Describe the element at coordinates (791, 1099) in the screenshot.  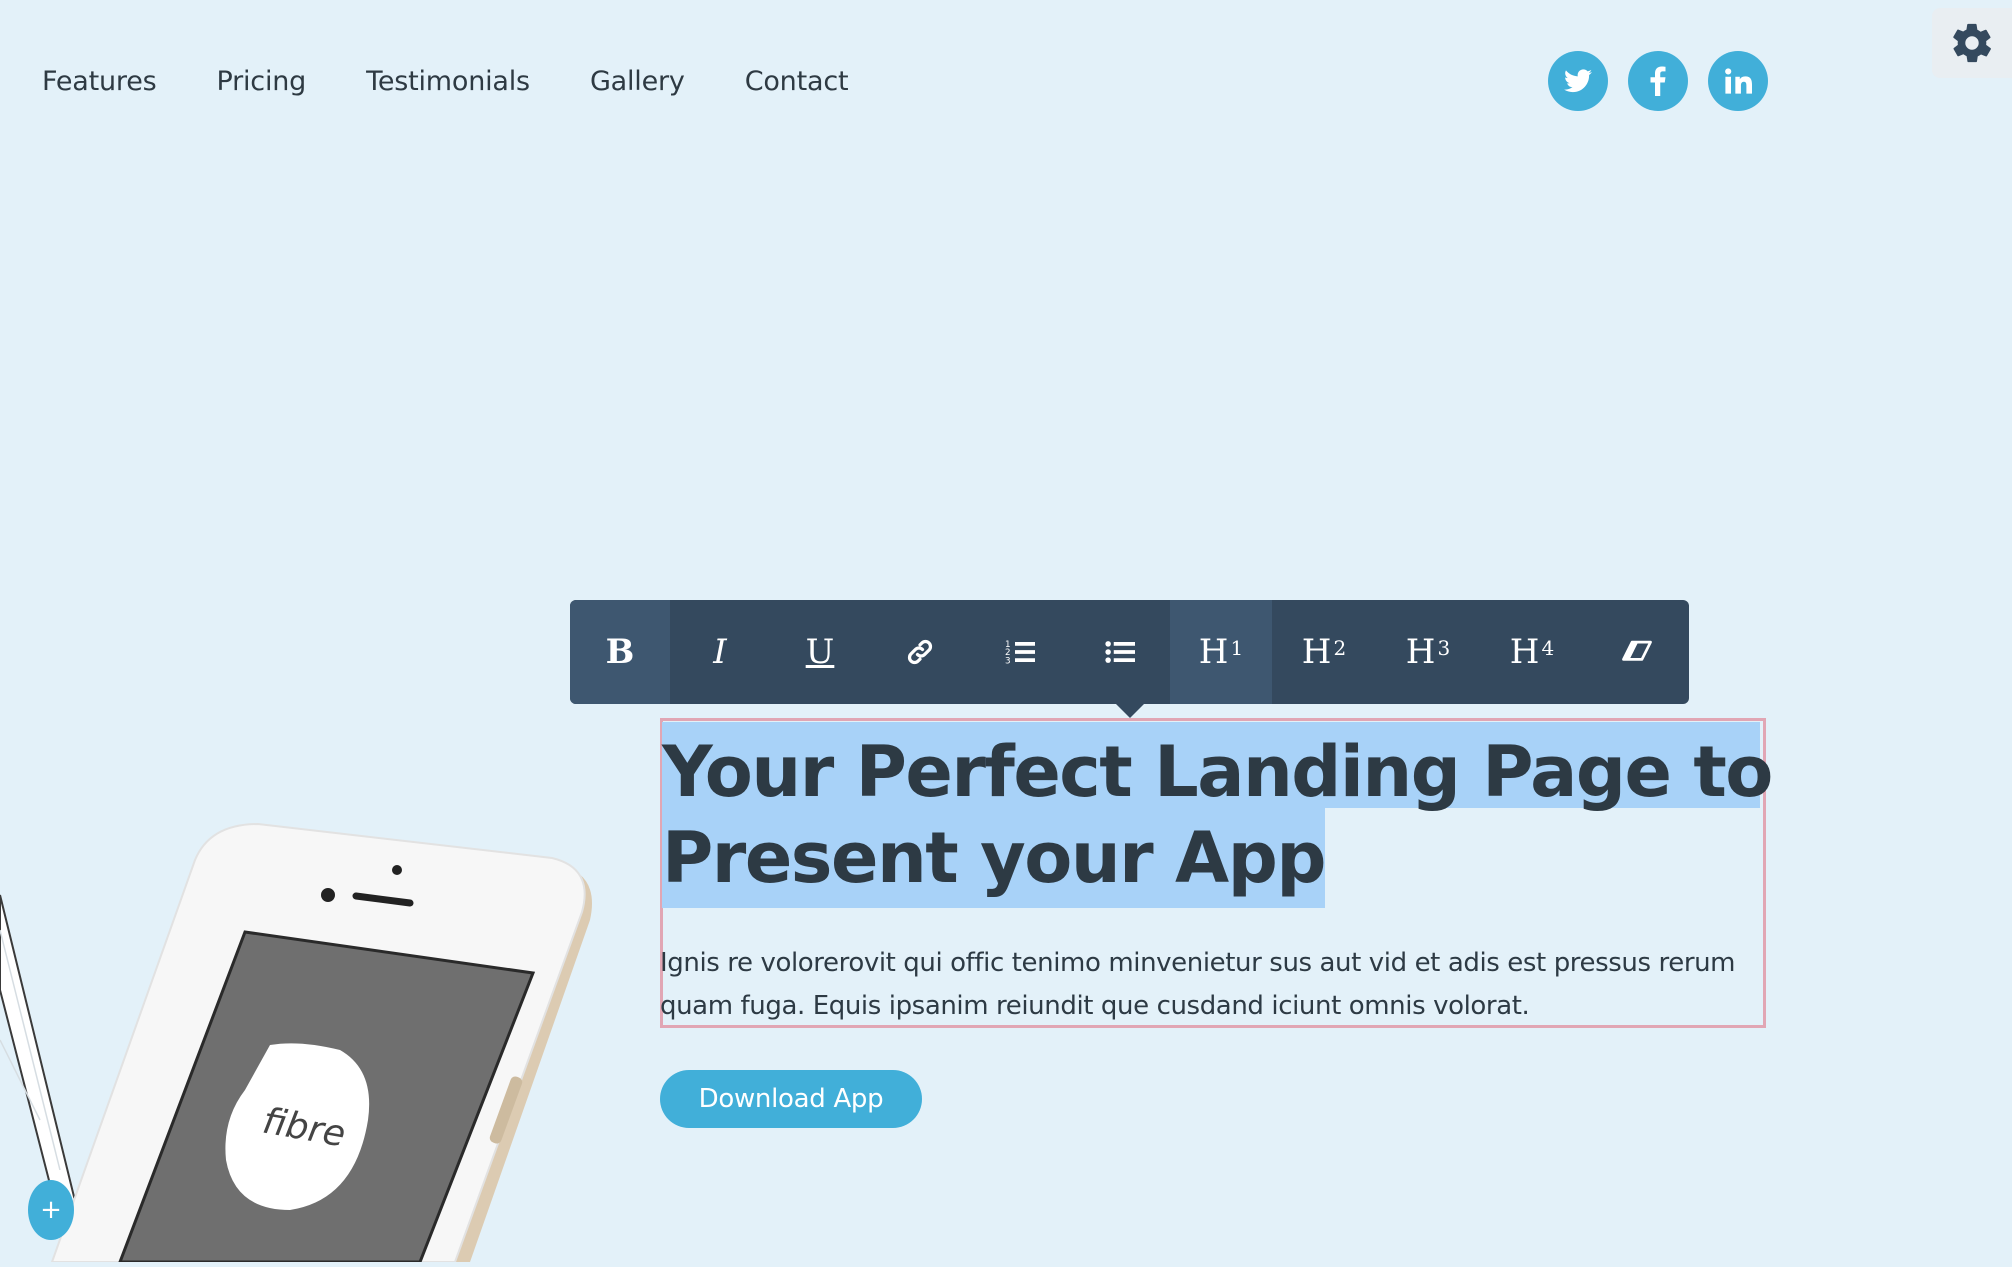
I see `download-app-button: Download App` at that location.